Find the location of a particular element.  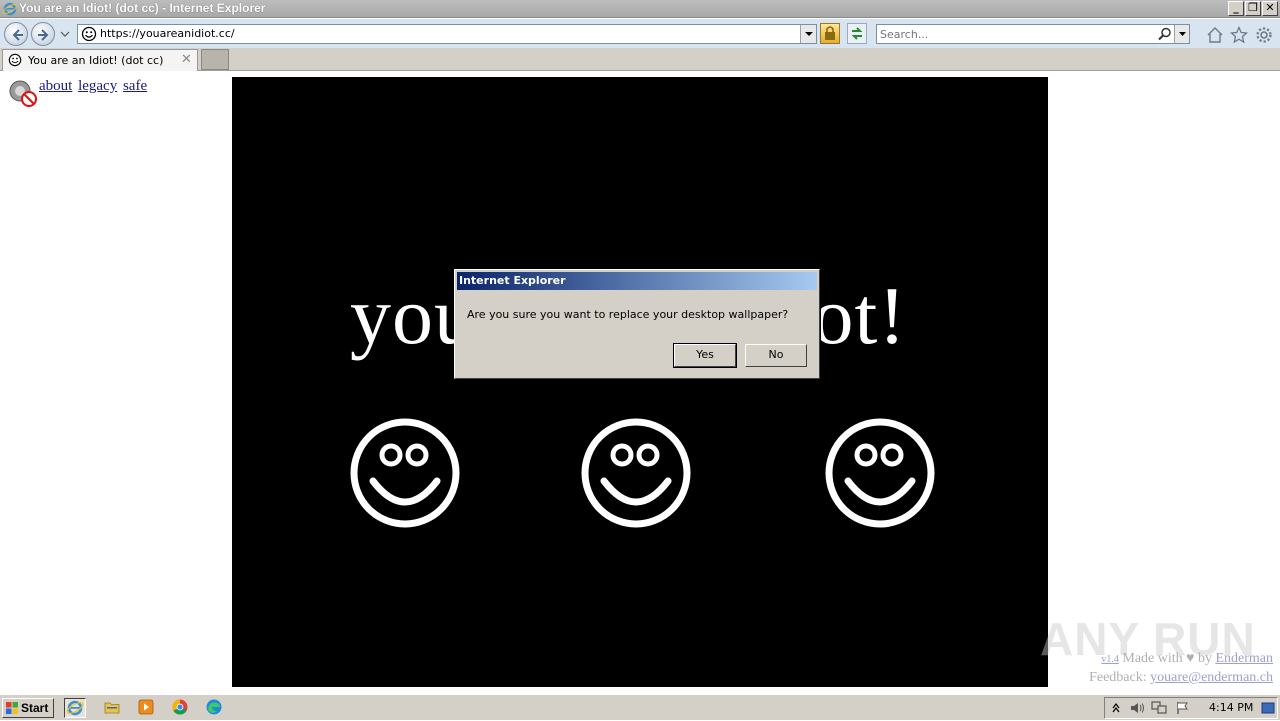

media-player-icon is located at coordinates (146, 707).